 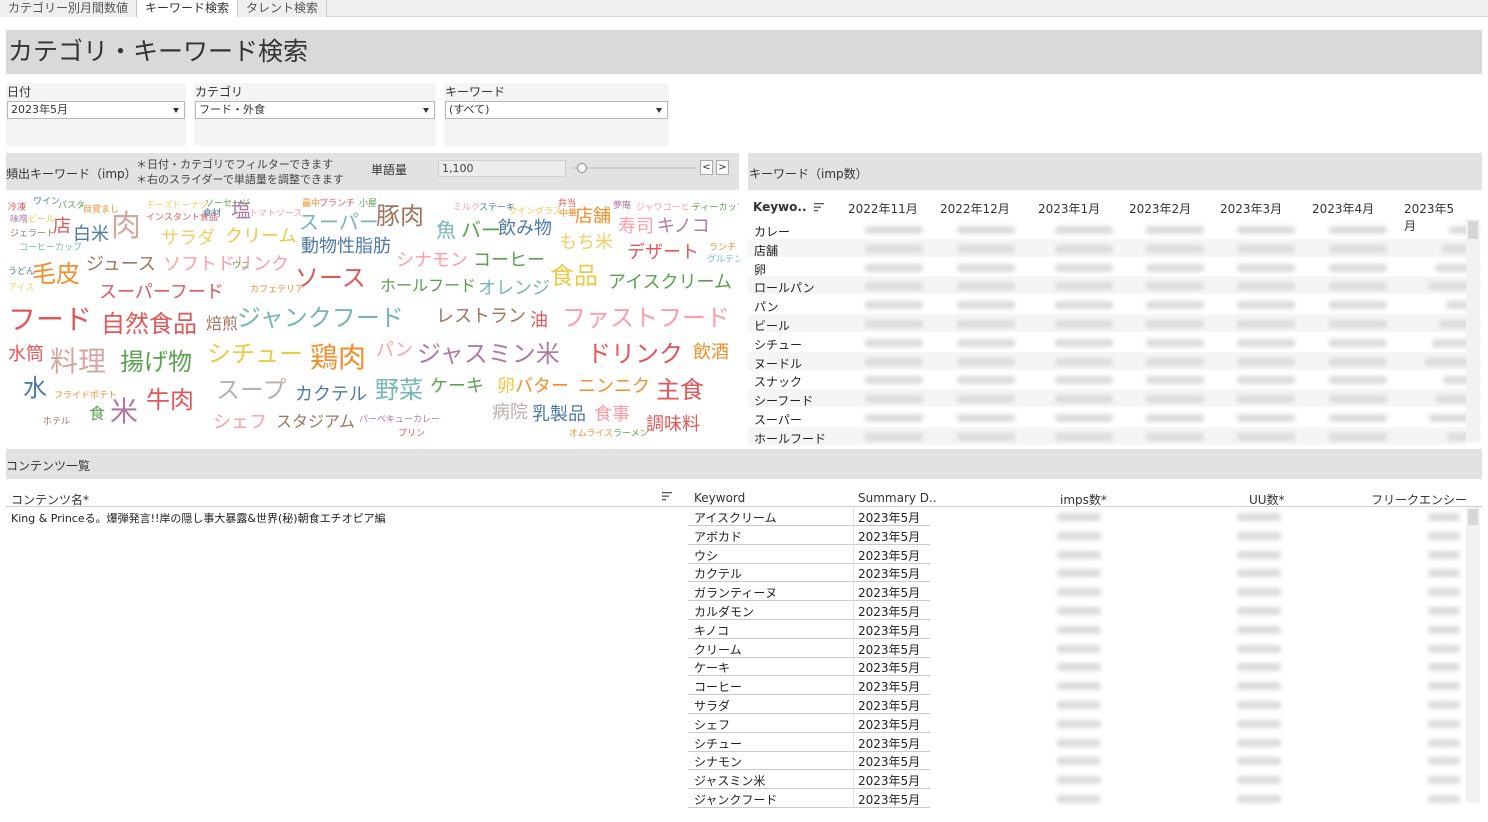 What do you see at coordinates (542, 387) in the screenshot?
I see `cloud-word: バター` at bounding box center [542, 387].